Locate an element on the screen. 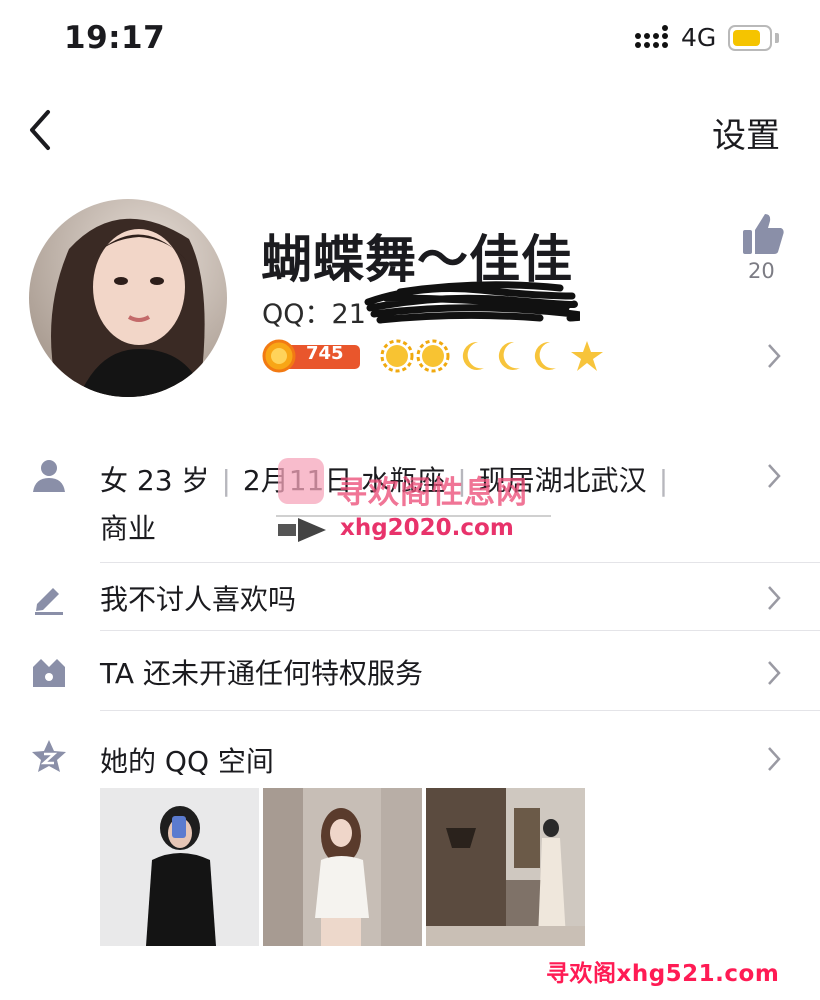 The width and height of the screenshot is (820, 1000). footer-watermark: 寻欢阁xhg521.com is located at coordinates (663, 974).